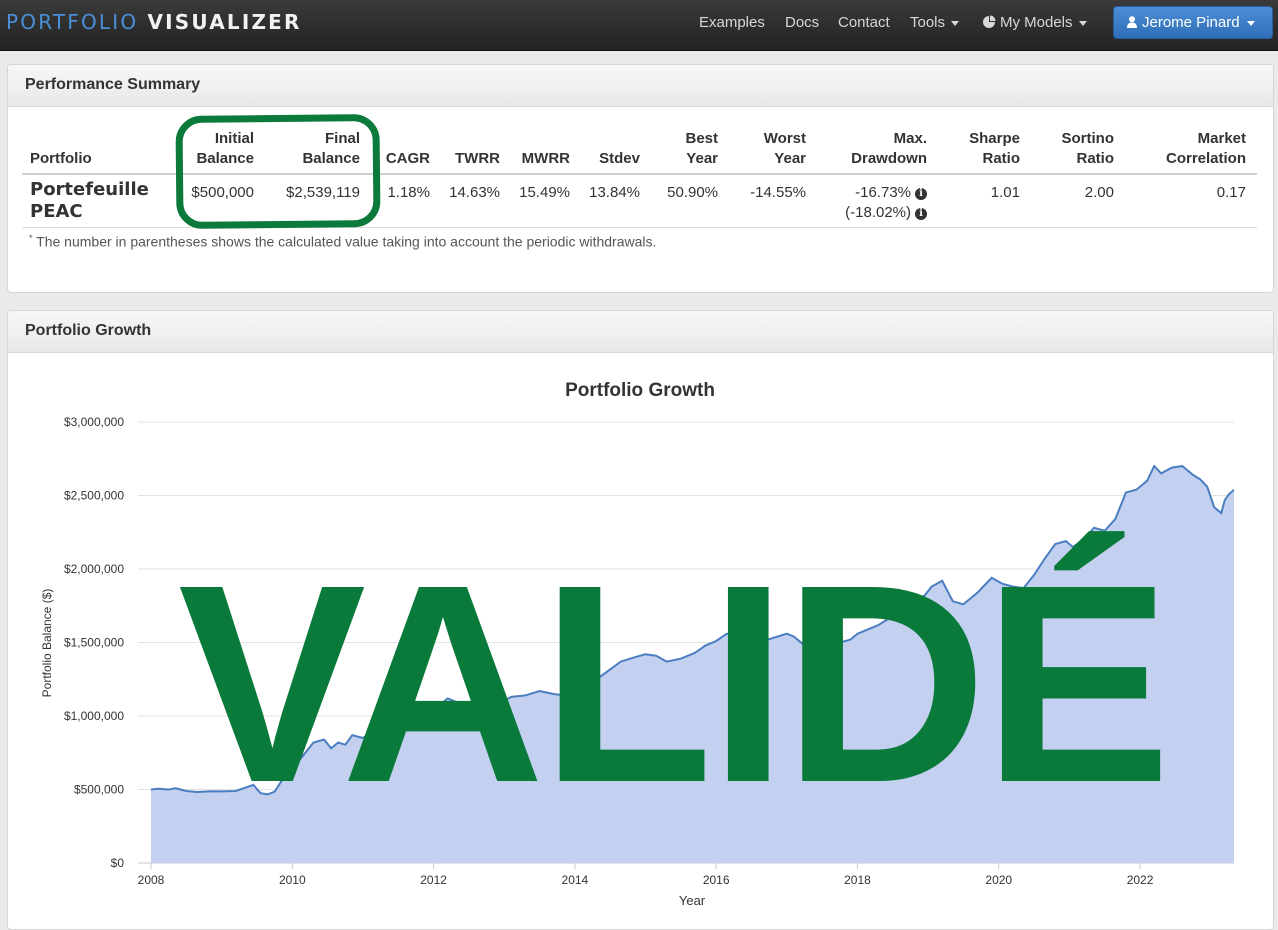 The image size is (1278, 930). Describe the element at coordinates (646, 875) in the screenshot. I see `x-axis-ticks: 2008 2010 2012 2014 2016 2018 2020 2022` at that location.